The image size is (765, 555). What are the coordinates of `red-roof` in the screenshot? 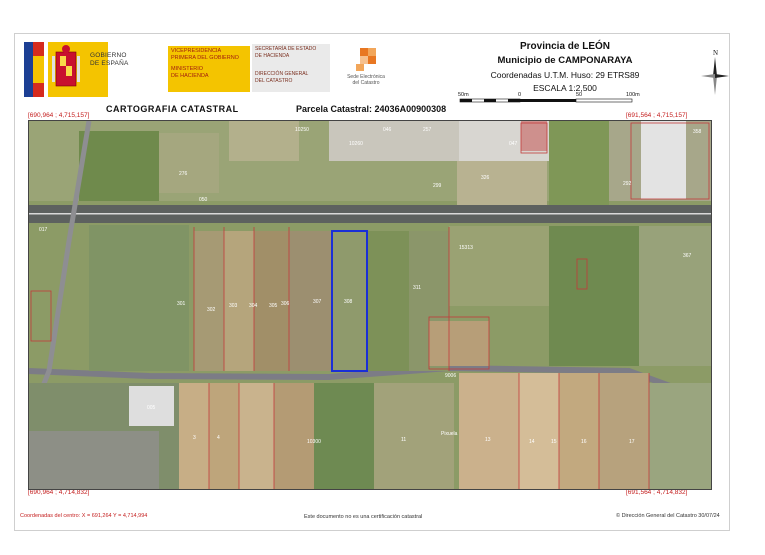 It's located at (534, 136).